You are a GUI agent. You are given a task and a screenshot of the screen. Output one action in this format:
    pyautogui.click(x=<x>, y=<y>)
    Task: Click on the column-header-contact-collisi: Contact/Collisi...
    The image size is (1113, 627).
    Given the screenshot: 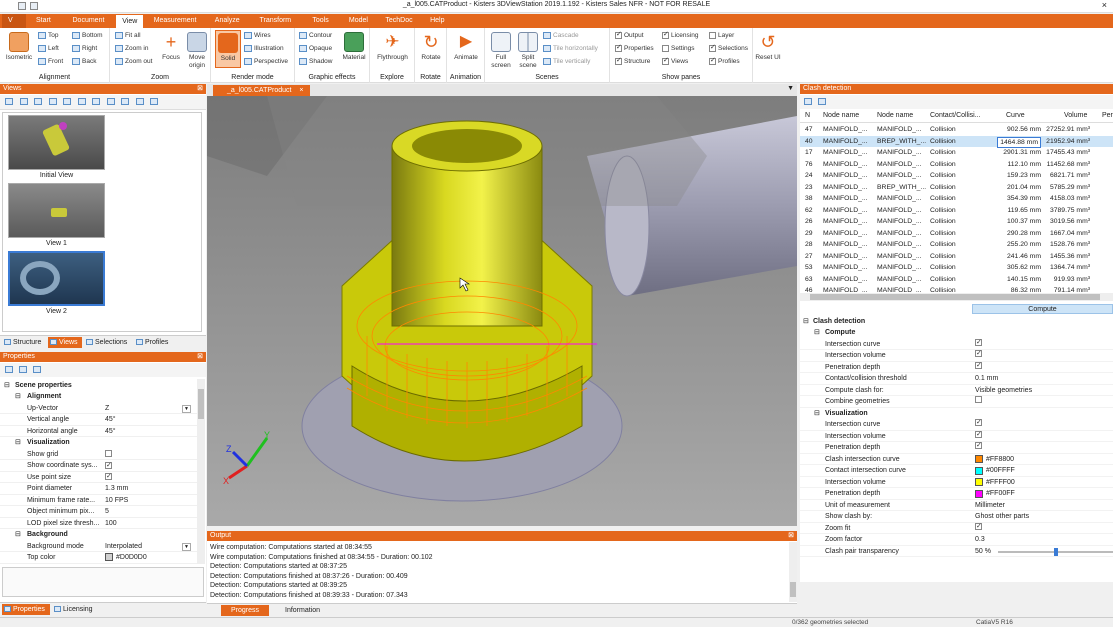 What is the action you would take?
    pyautogui.click(x=955, y=115)
    